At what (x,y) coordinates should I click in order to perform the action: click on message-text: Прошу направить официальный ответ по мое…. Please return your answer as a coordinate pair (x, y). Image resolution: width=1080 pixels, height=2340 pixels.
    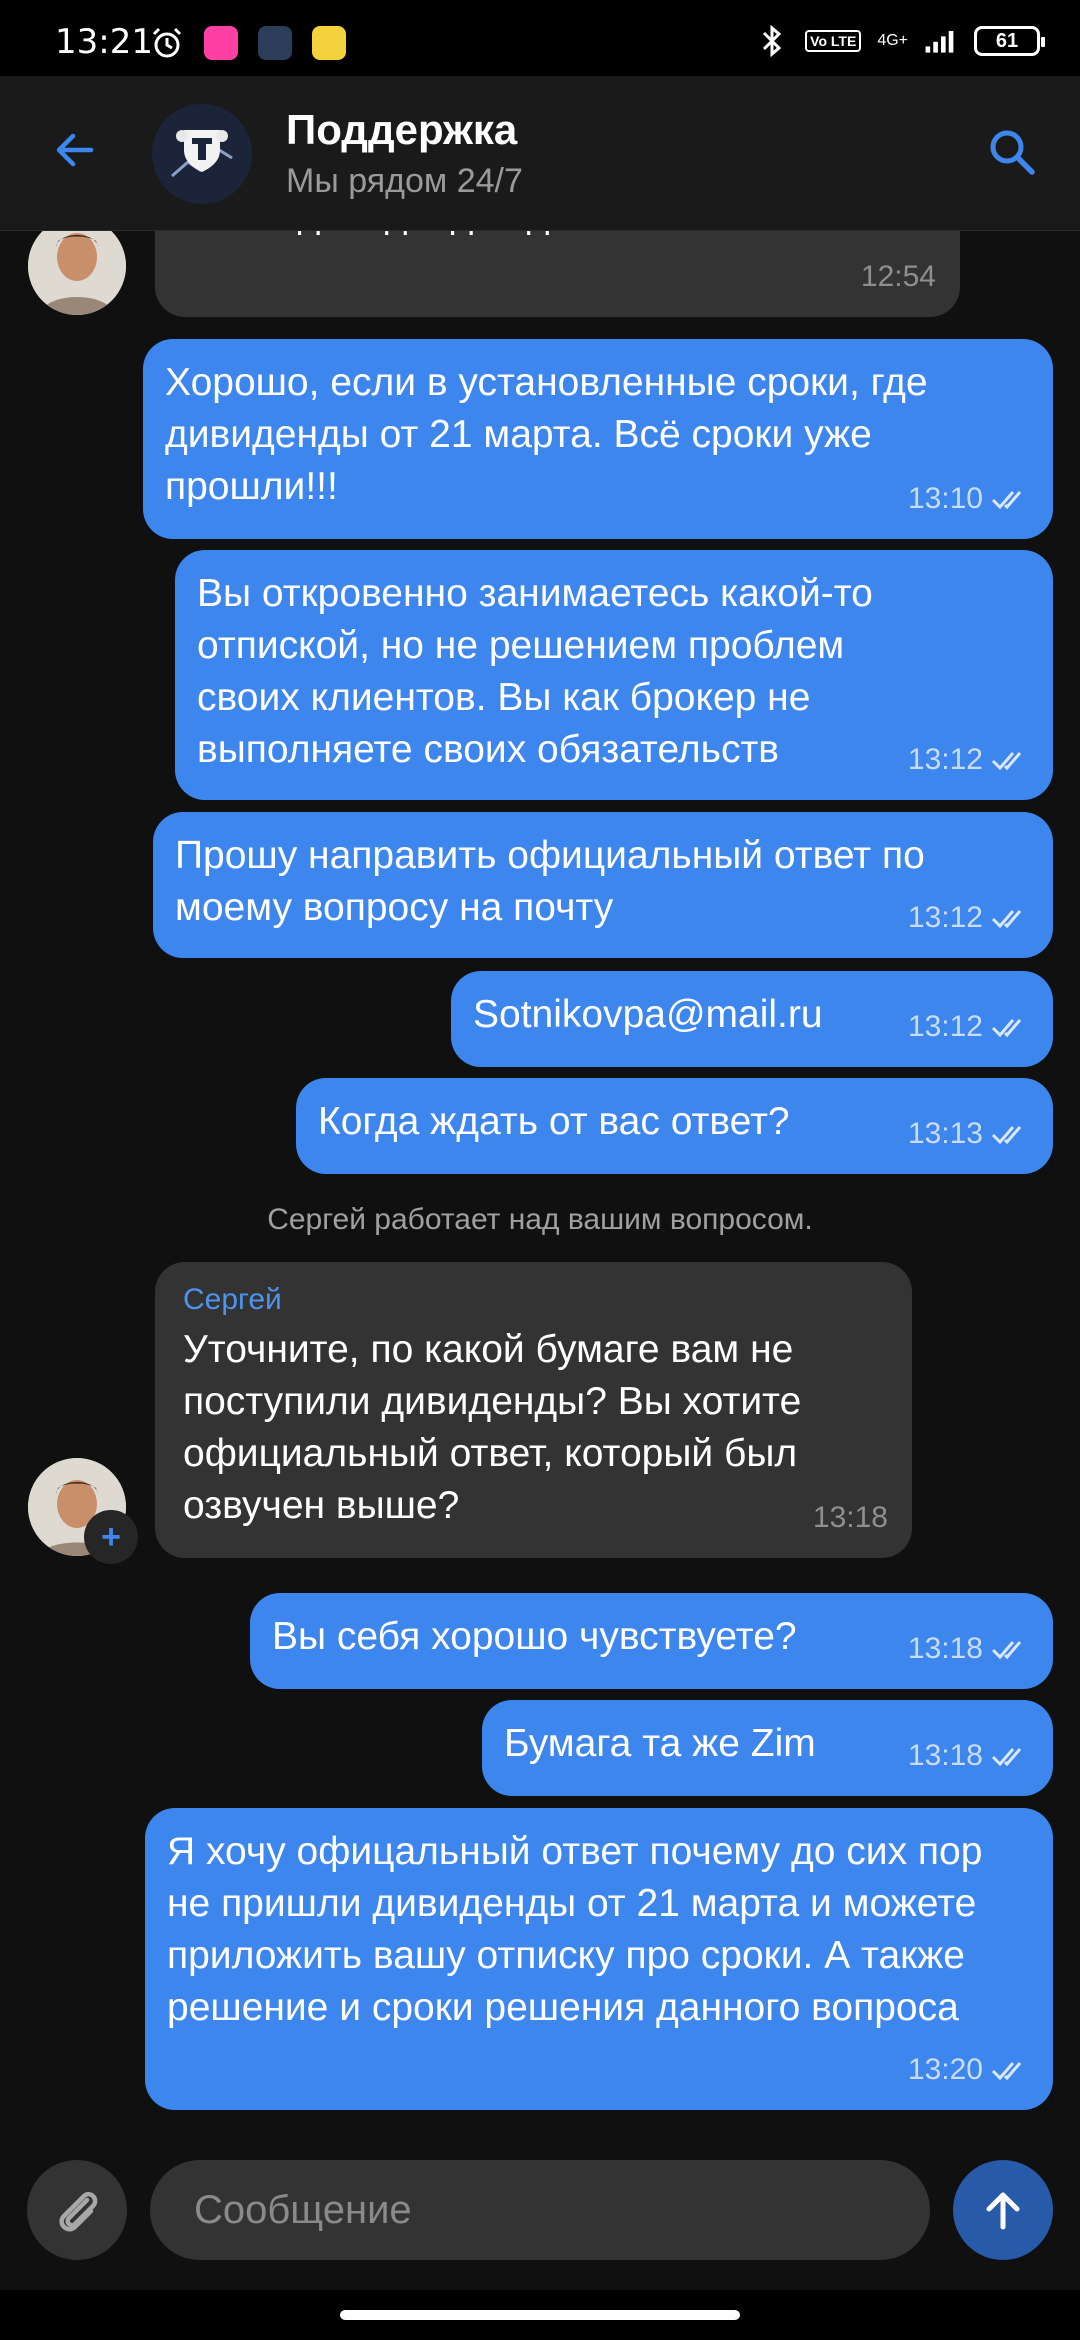
    Looking at the image, I should click on (555, 881).